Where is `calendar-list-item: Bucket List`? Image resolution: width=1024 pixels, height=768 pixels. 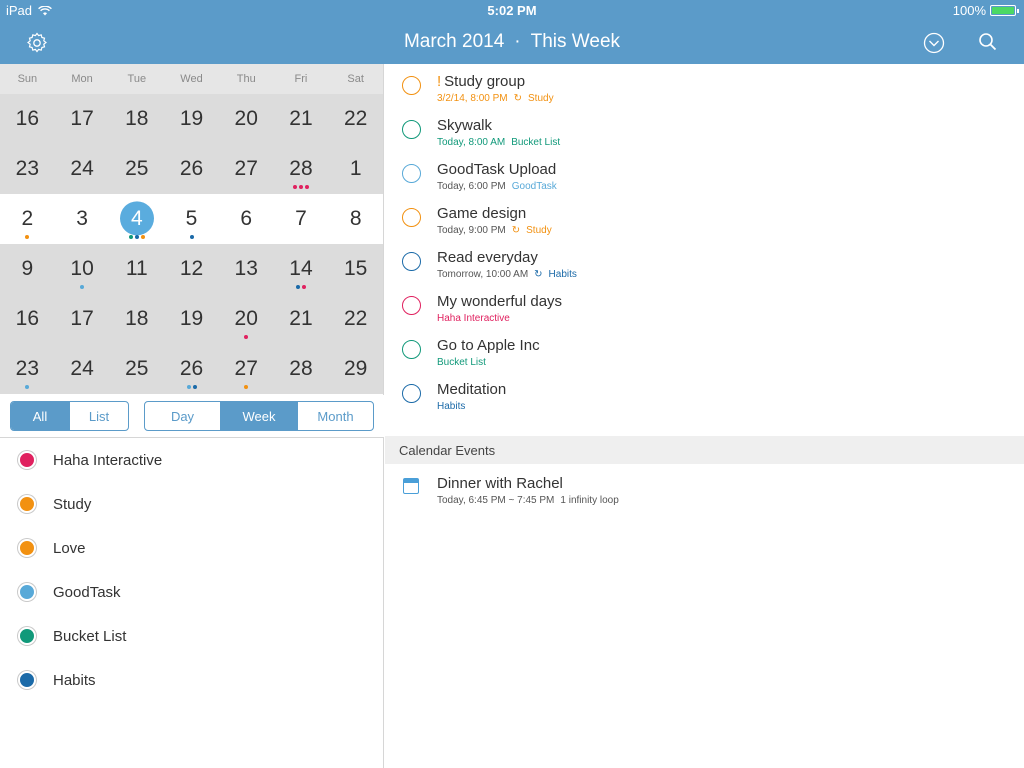 calendar-list-item: Bucket List is located at coordinates (192, 636).